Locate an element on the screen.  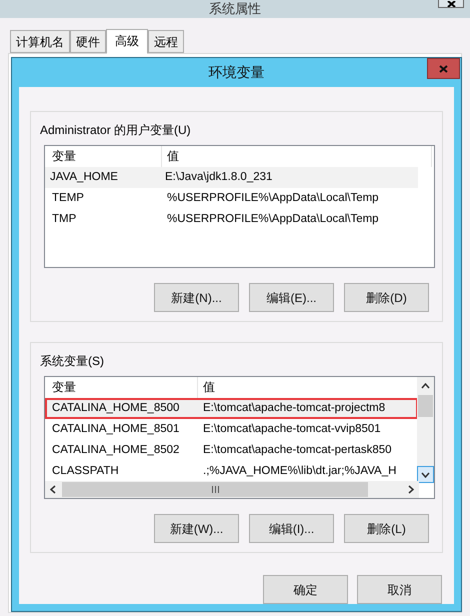
tab: 计算机名 is located at coordinates (40, 41).